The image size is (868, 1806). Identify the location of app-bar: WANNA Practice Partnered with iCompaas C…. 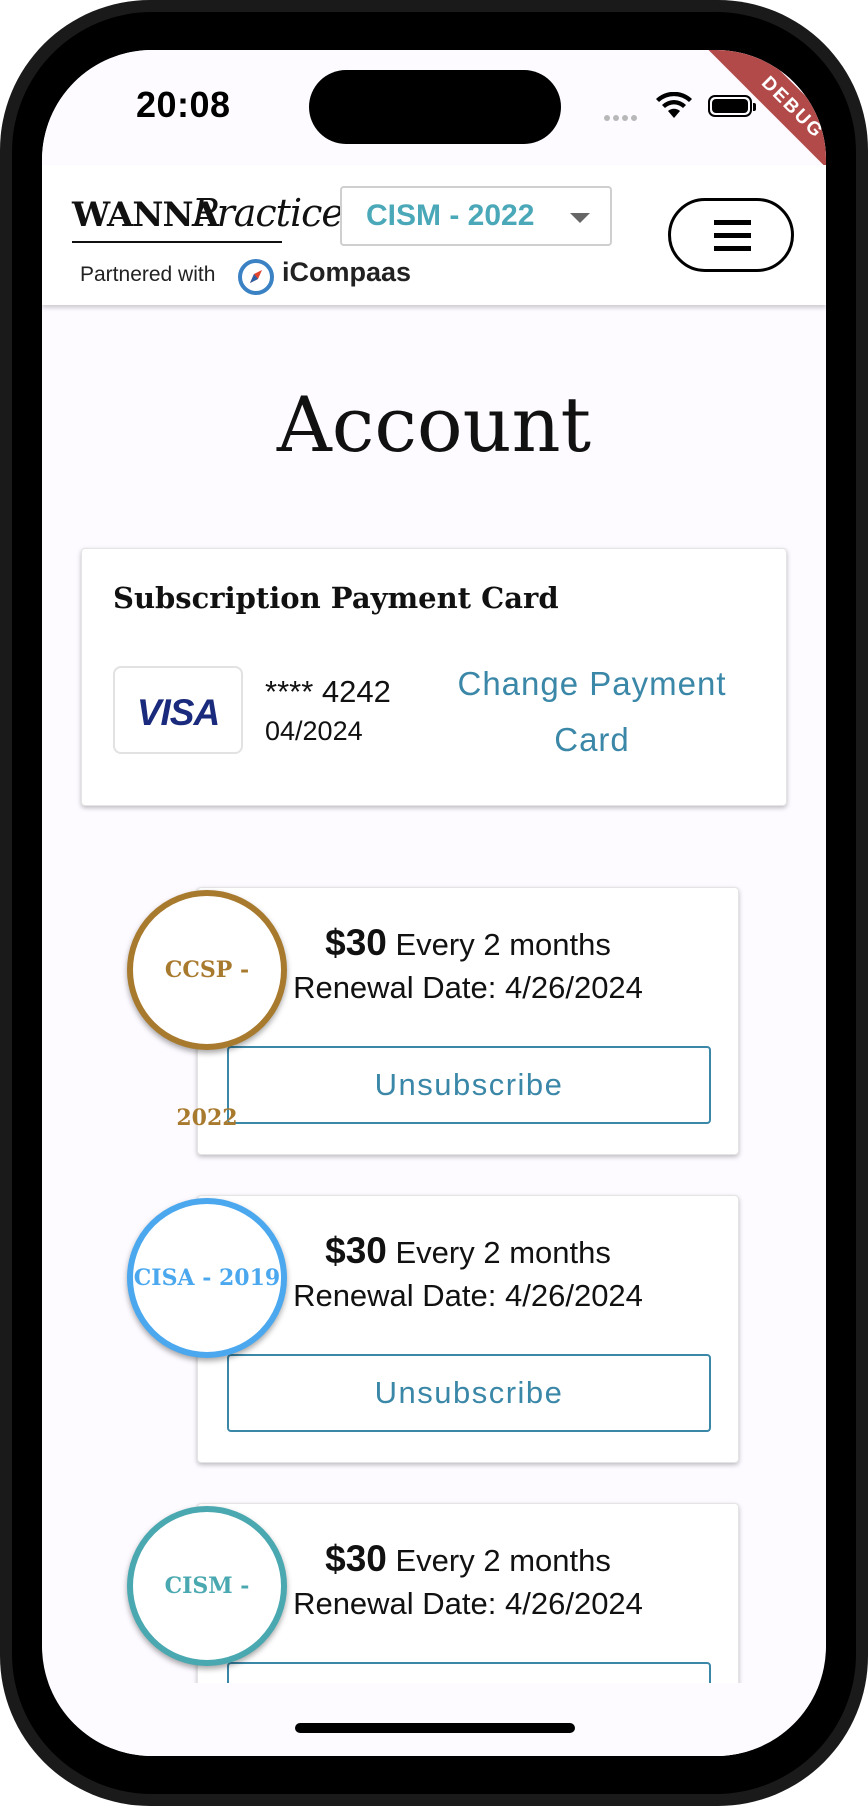
(434, 235).